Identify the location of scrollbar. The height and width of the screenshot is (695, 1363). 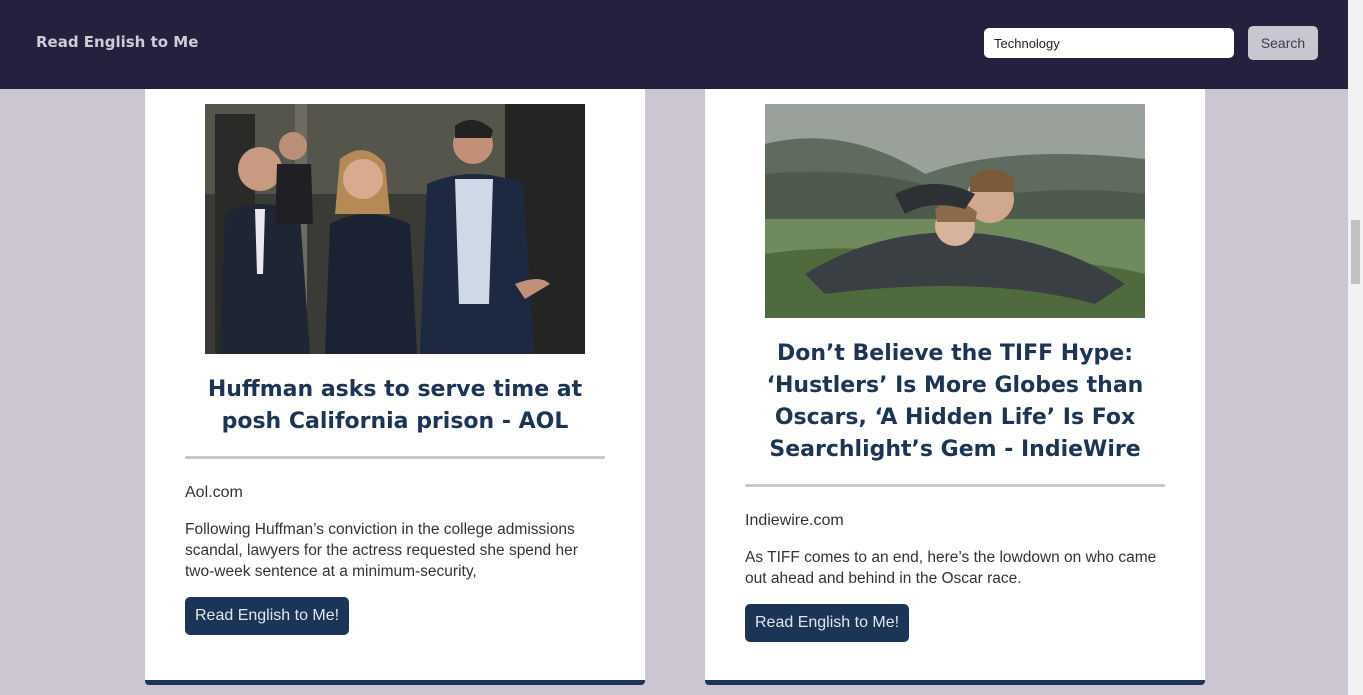
(1355, 347).